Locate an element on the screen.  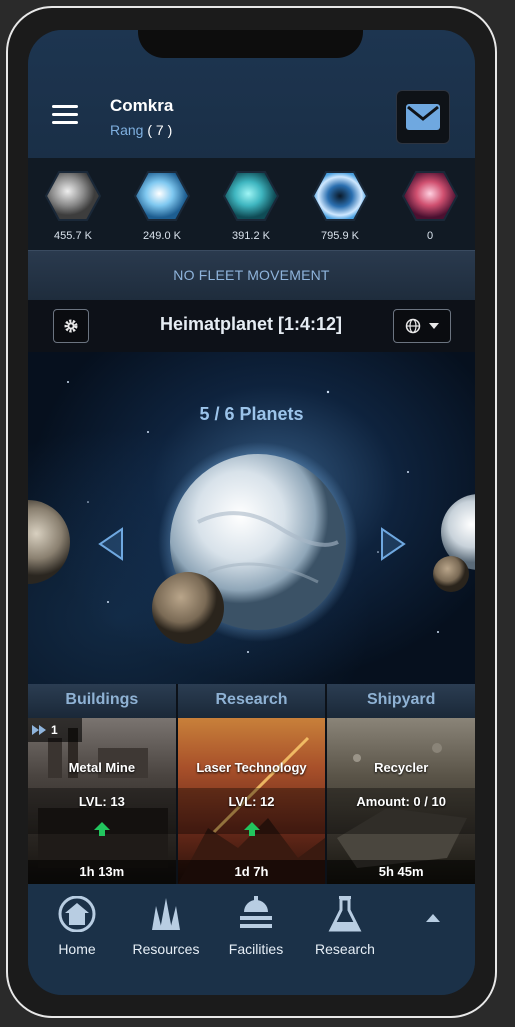
fast-forward-icon is located at coordinates (39, 730).